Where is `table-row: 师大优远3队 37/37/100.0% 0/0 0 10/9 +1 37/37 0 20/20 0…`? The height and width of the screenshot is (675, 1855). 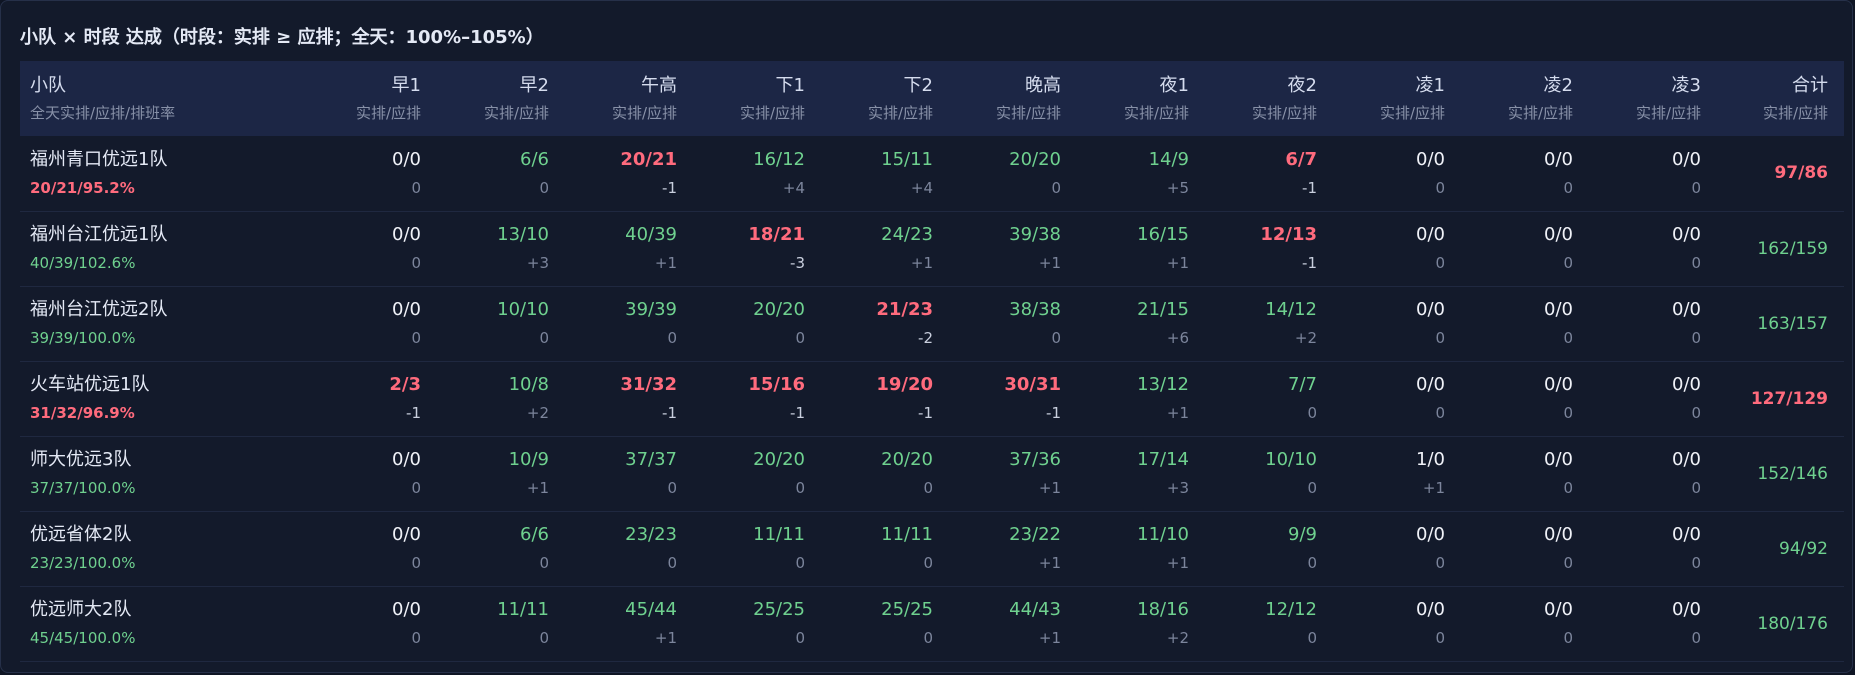
table-row: 师大优远3队 37/37/100.0% 0/0 0 10/9 +1 37/37 0 20/20 0… is located at coordinates (932, 473).